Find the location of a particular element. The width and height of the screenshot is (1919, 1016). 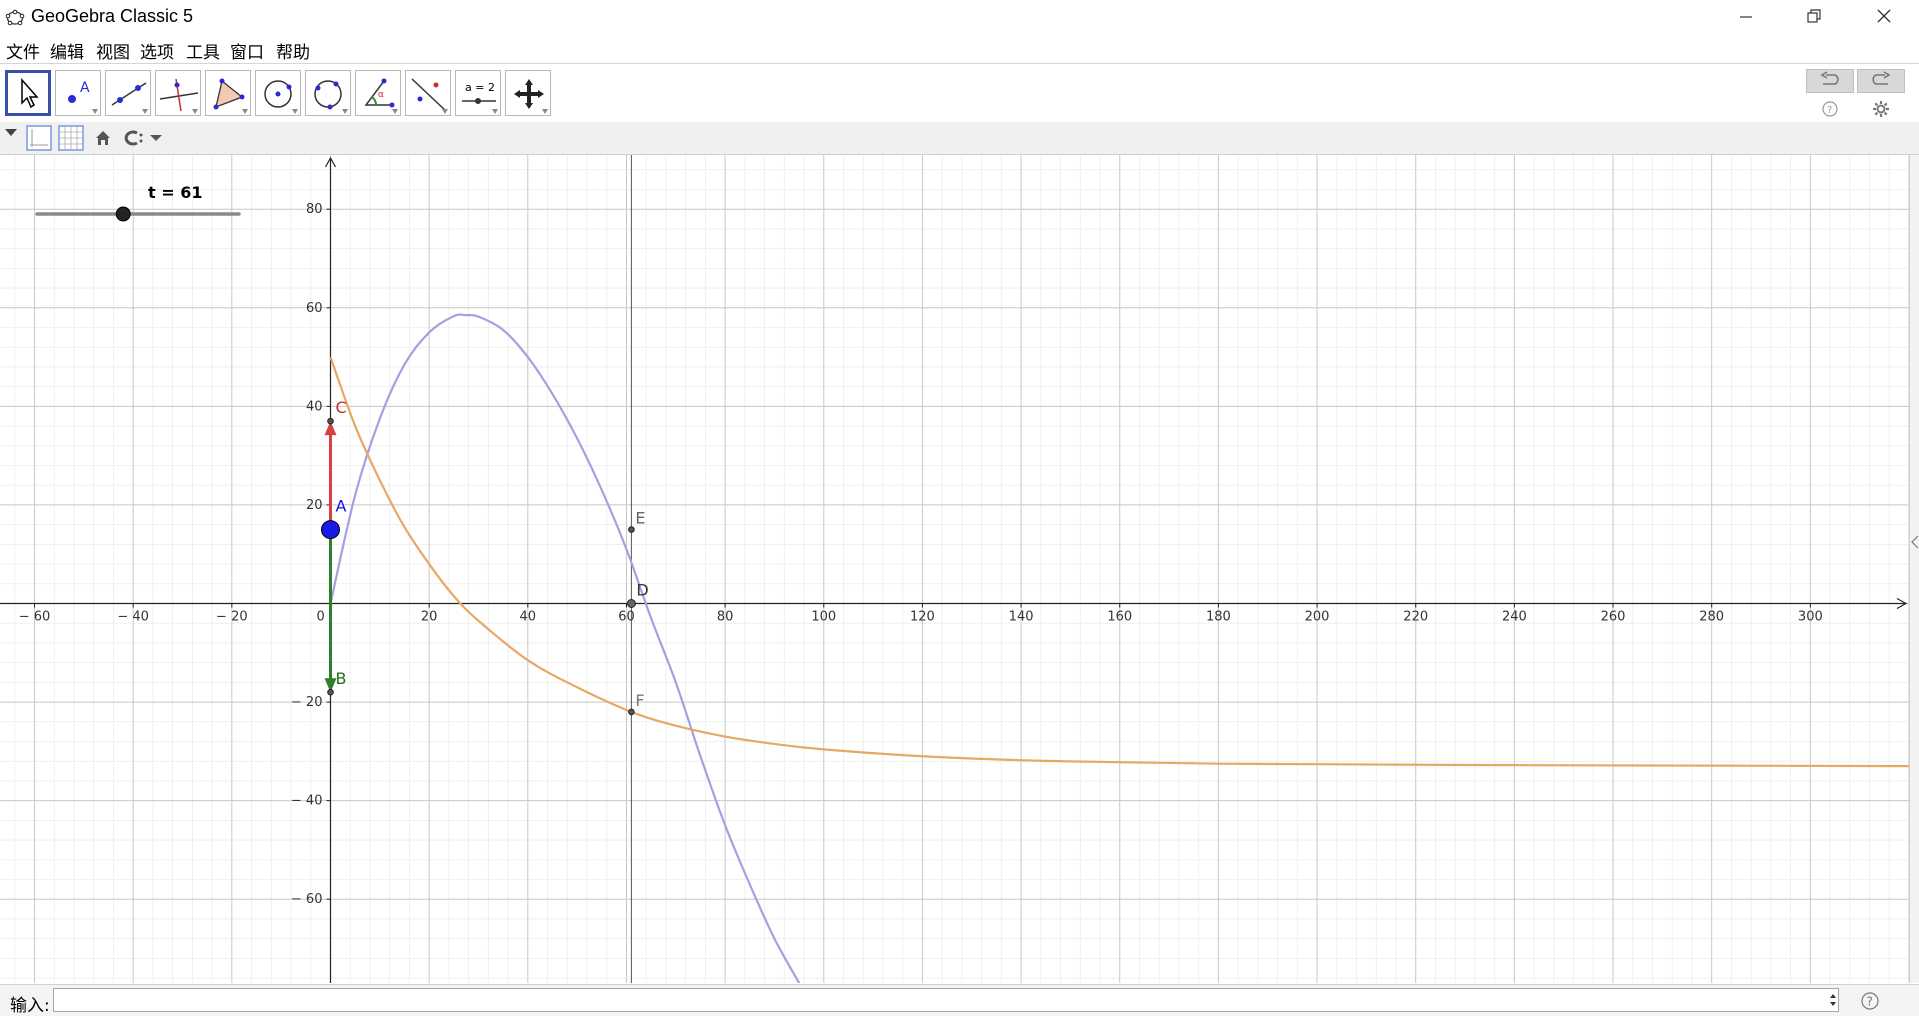

input-field is located at coordinates (946, 1000).